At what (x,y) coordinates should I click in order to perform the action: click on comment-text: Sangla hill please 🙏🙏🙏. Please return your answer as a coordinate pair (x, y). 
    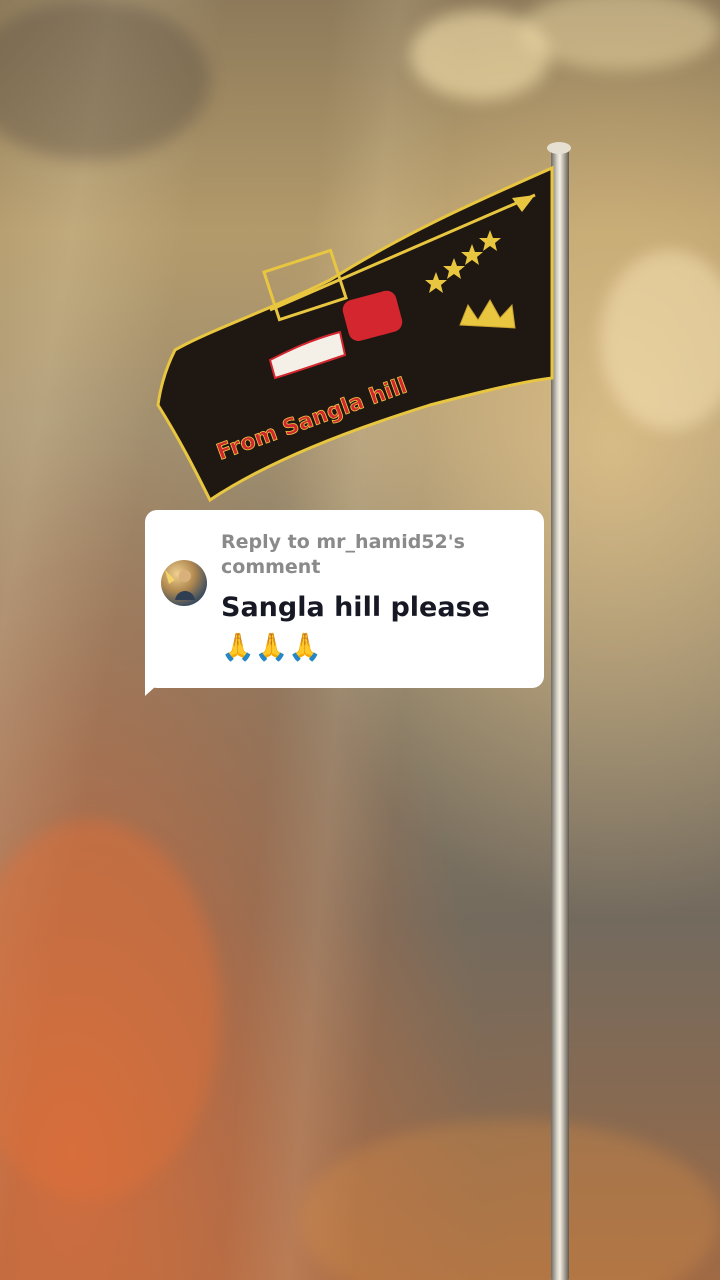
    Looking at the image, I should click on (355, 627).